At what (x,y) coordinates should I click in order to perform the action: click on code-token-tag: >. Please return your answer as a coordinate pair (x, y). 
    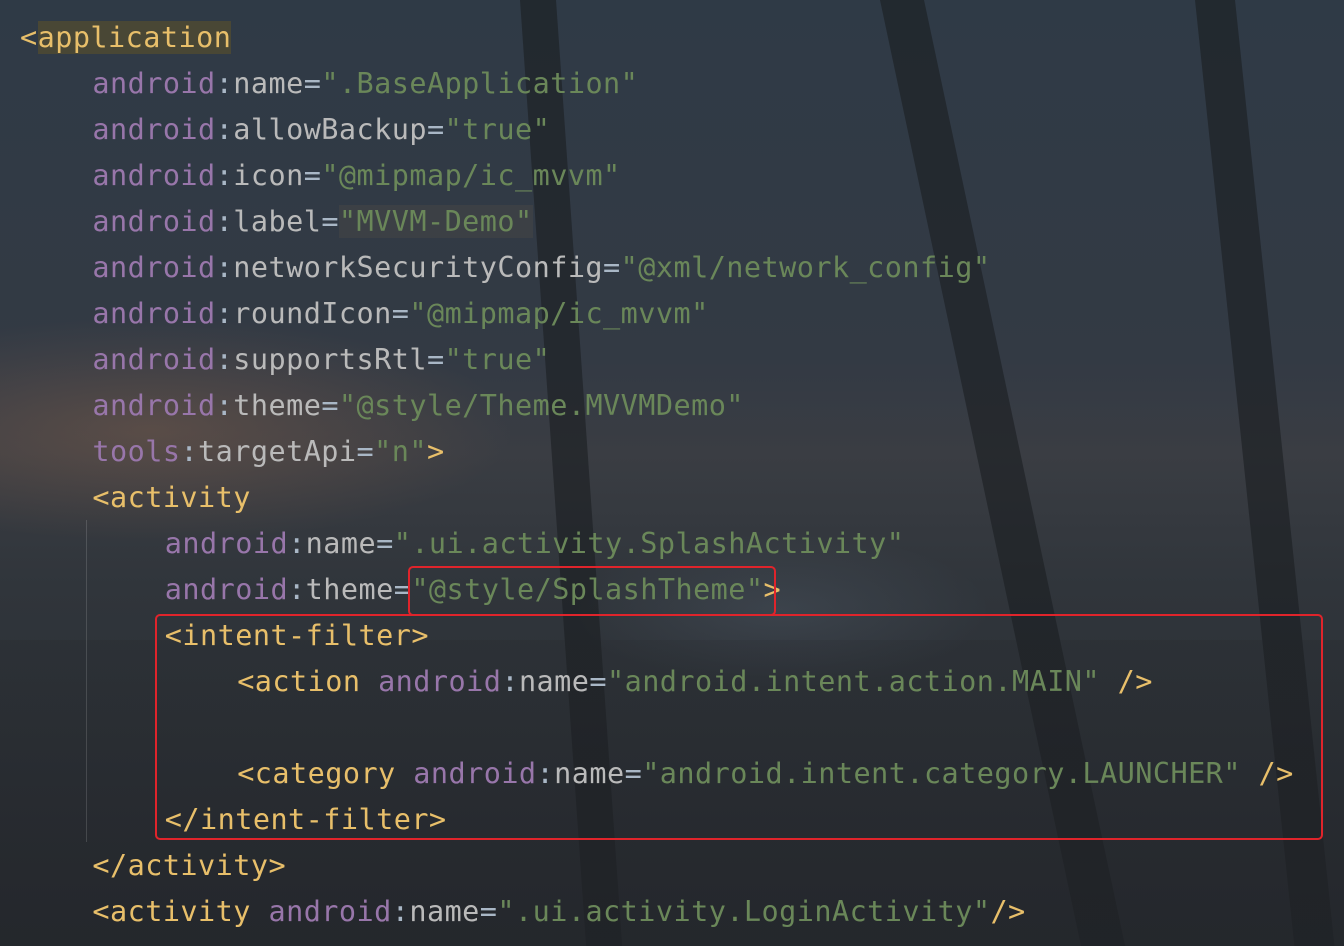
    Looking at the image, I should click on (435, 451).